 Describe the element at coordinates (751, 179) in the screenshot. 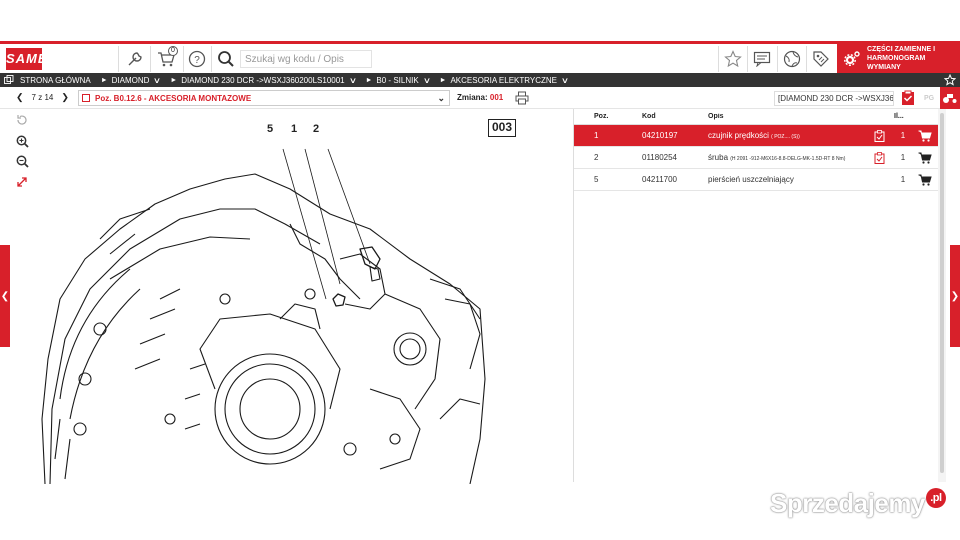

I see `row-opis-text: pierścień uszczelniający` at that location.